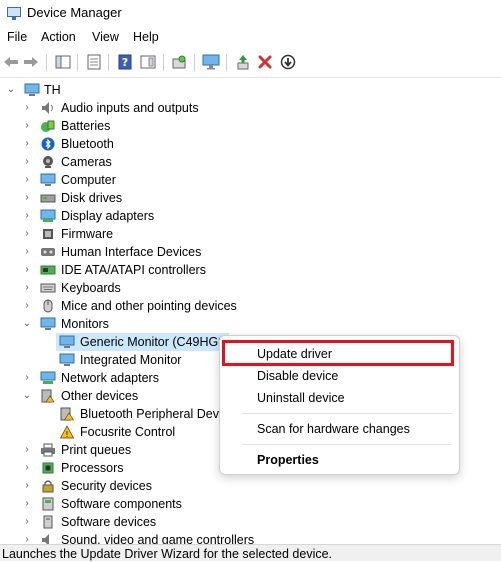 Image resolution: width=501 pixels, height=562 pixels. Describe the element at coordinates (58, 37) in the screenshot. I see `menu-action: Action` at that location.